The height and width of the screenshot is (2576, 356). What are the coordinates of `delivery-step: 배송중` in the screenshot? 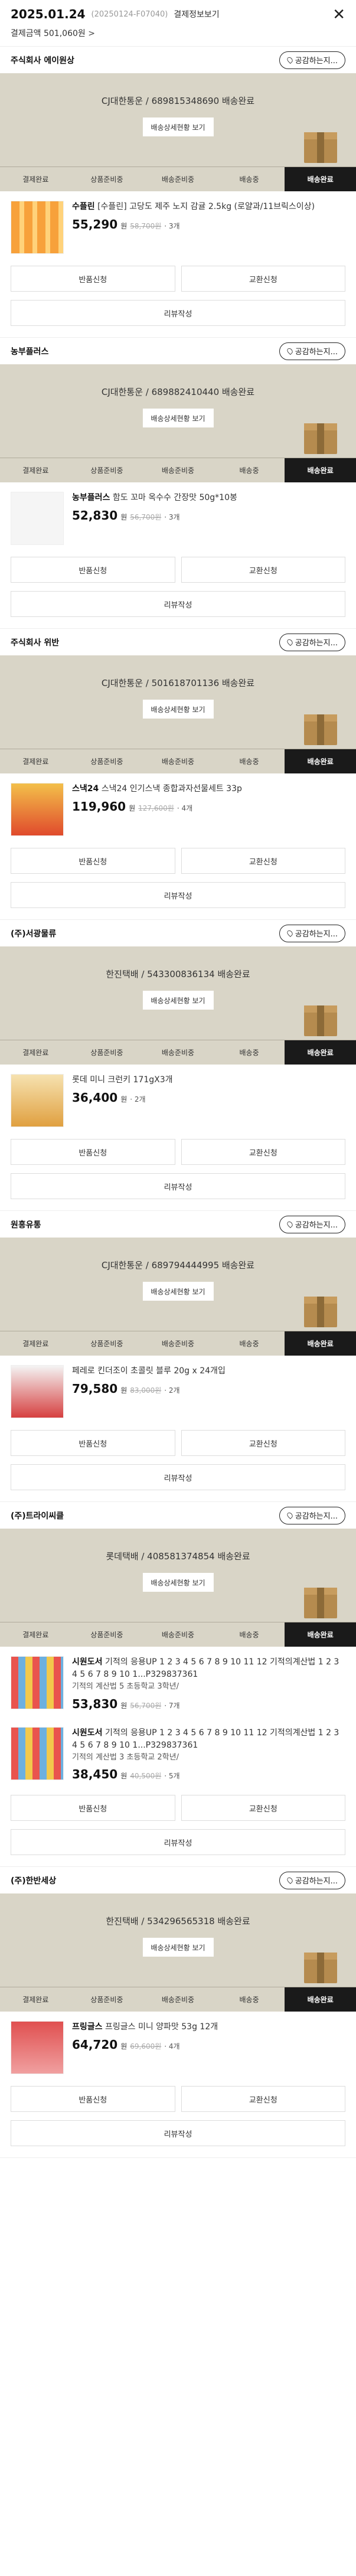 It's located at (249, 179).